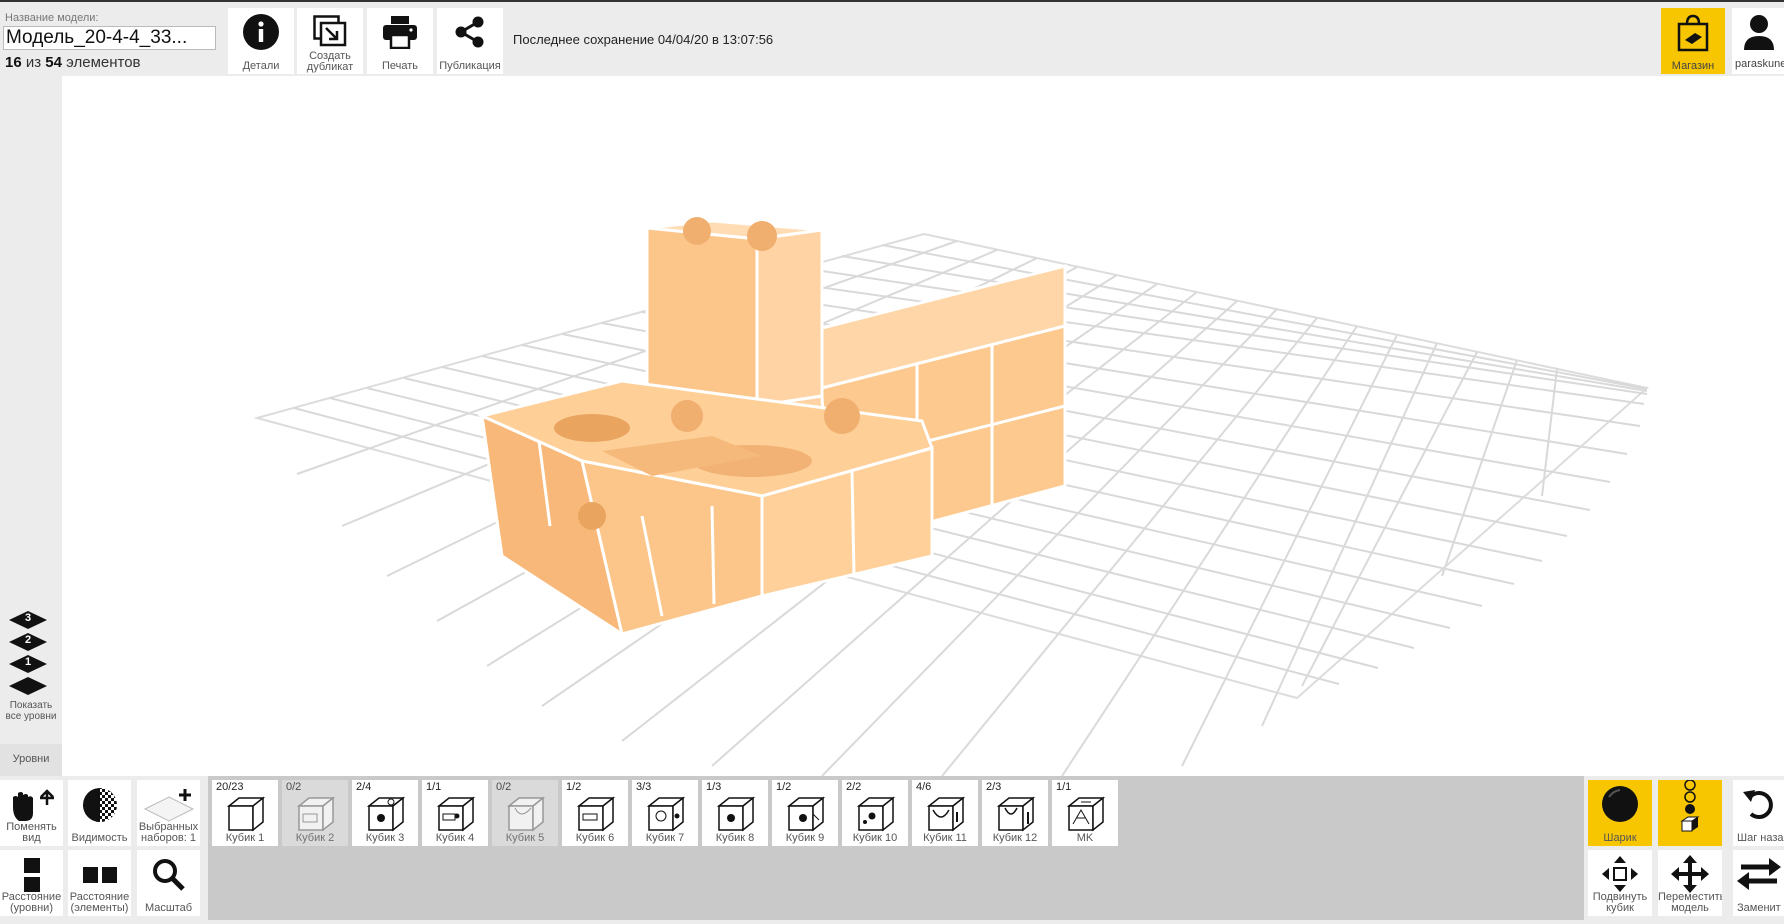 This screenshot has height=924, width=1784. Describe the element at coordinates (28, 642) in the screenshot. I see `level-2-button: 2` at that location.